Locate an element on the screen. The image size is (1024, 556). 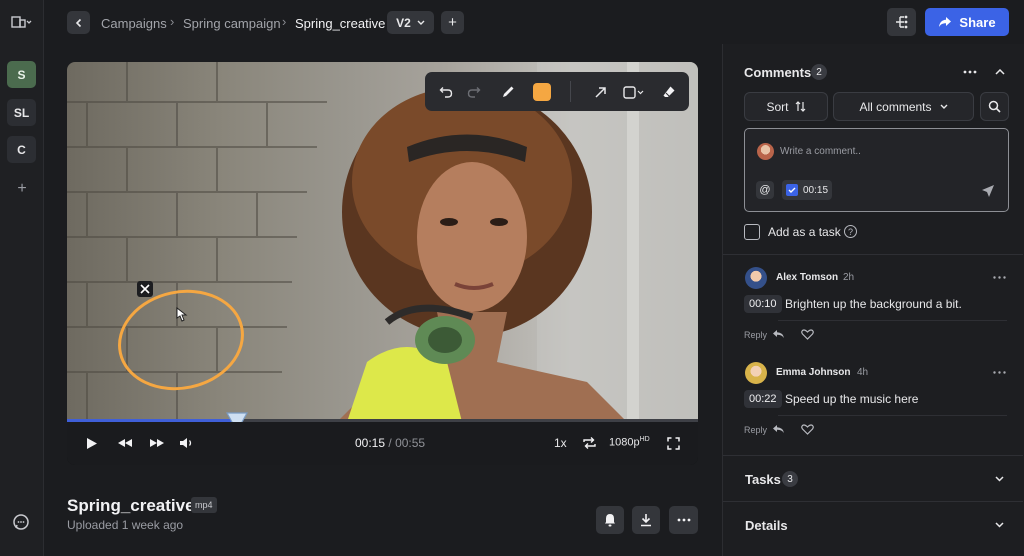
workspace-sl: SL is located at coordinates (21, 112).